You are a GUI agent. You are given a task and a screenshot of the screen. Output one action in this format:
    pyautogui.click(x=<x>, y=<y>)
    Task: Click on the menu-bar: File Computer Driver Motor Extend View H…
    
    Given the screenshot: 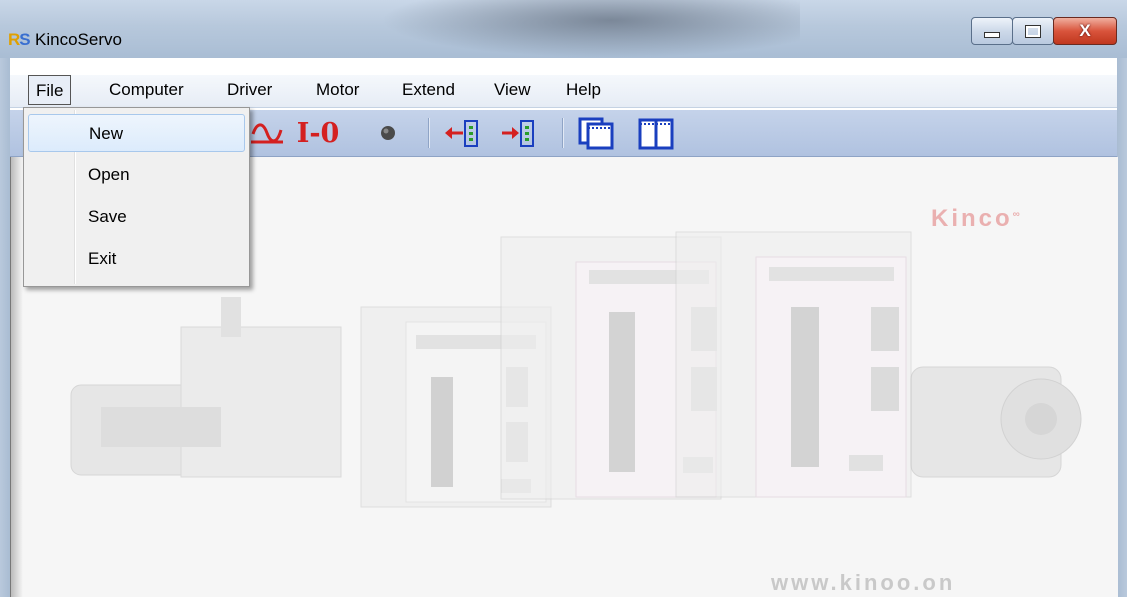 What is the action you would take?
    pyautogui.click(x=563, y=91)
    